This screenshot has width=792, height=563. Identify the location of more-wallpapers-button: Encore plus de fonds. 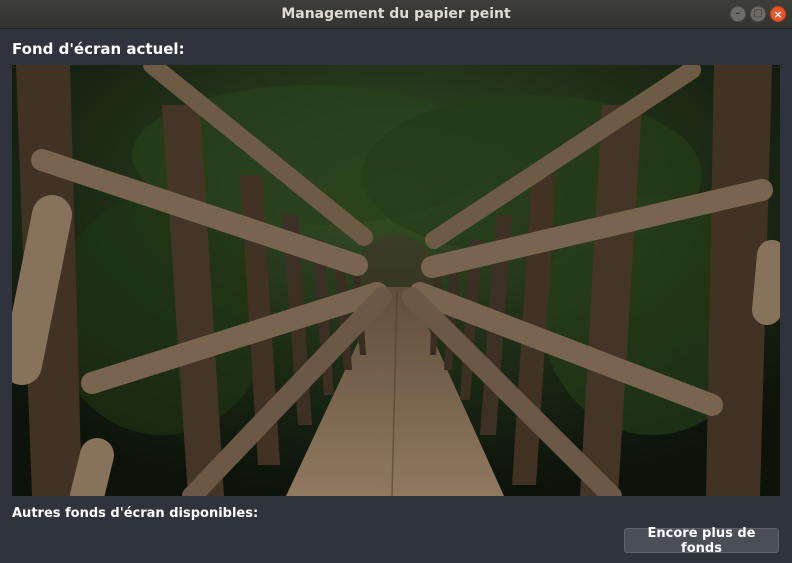
(701, 541).